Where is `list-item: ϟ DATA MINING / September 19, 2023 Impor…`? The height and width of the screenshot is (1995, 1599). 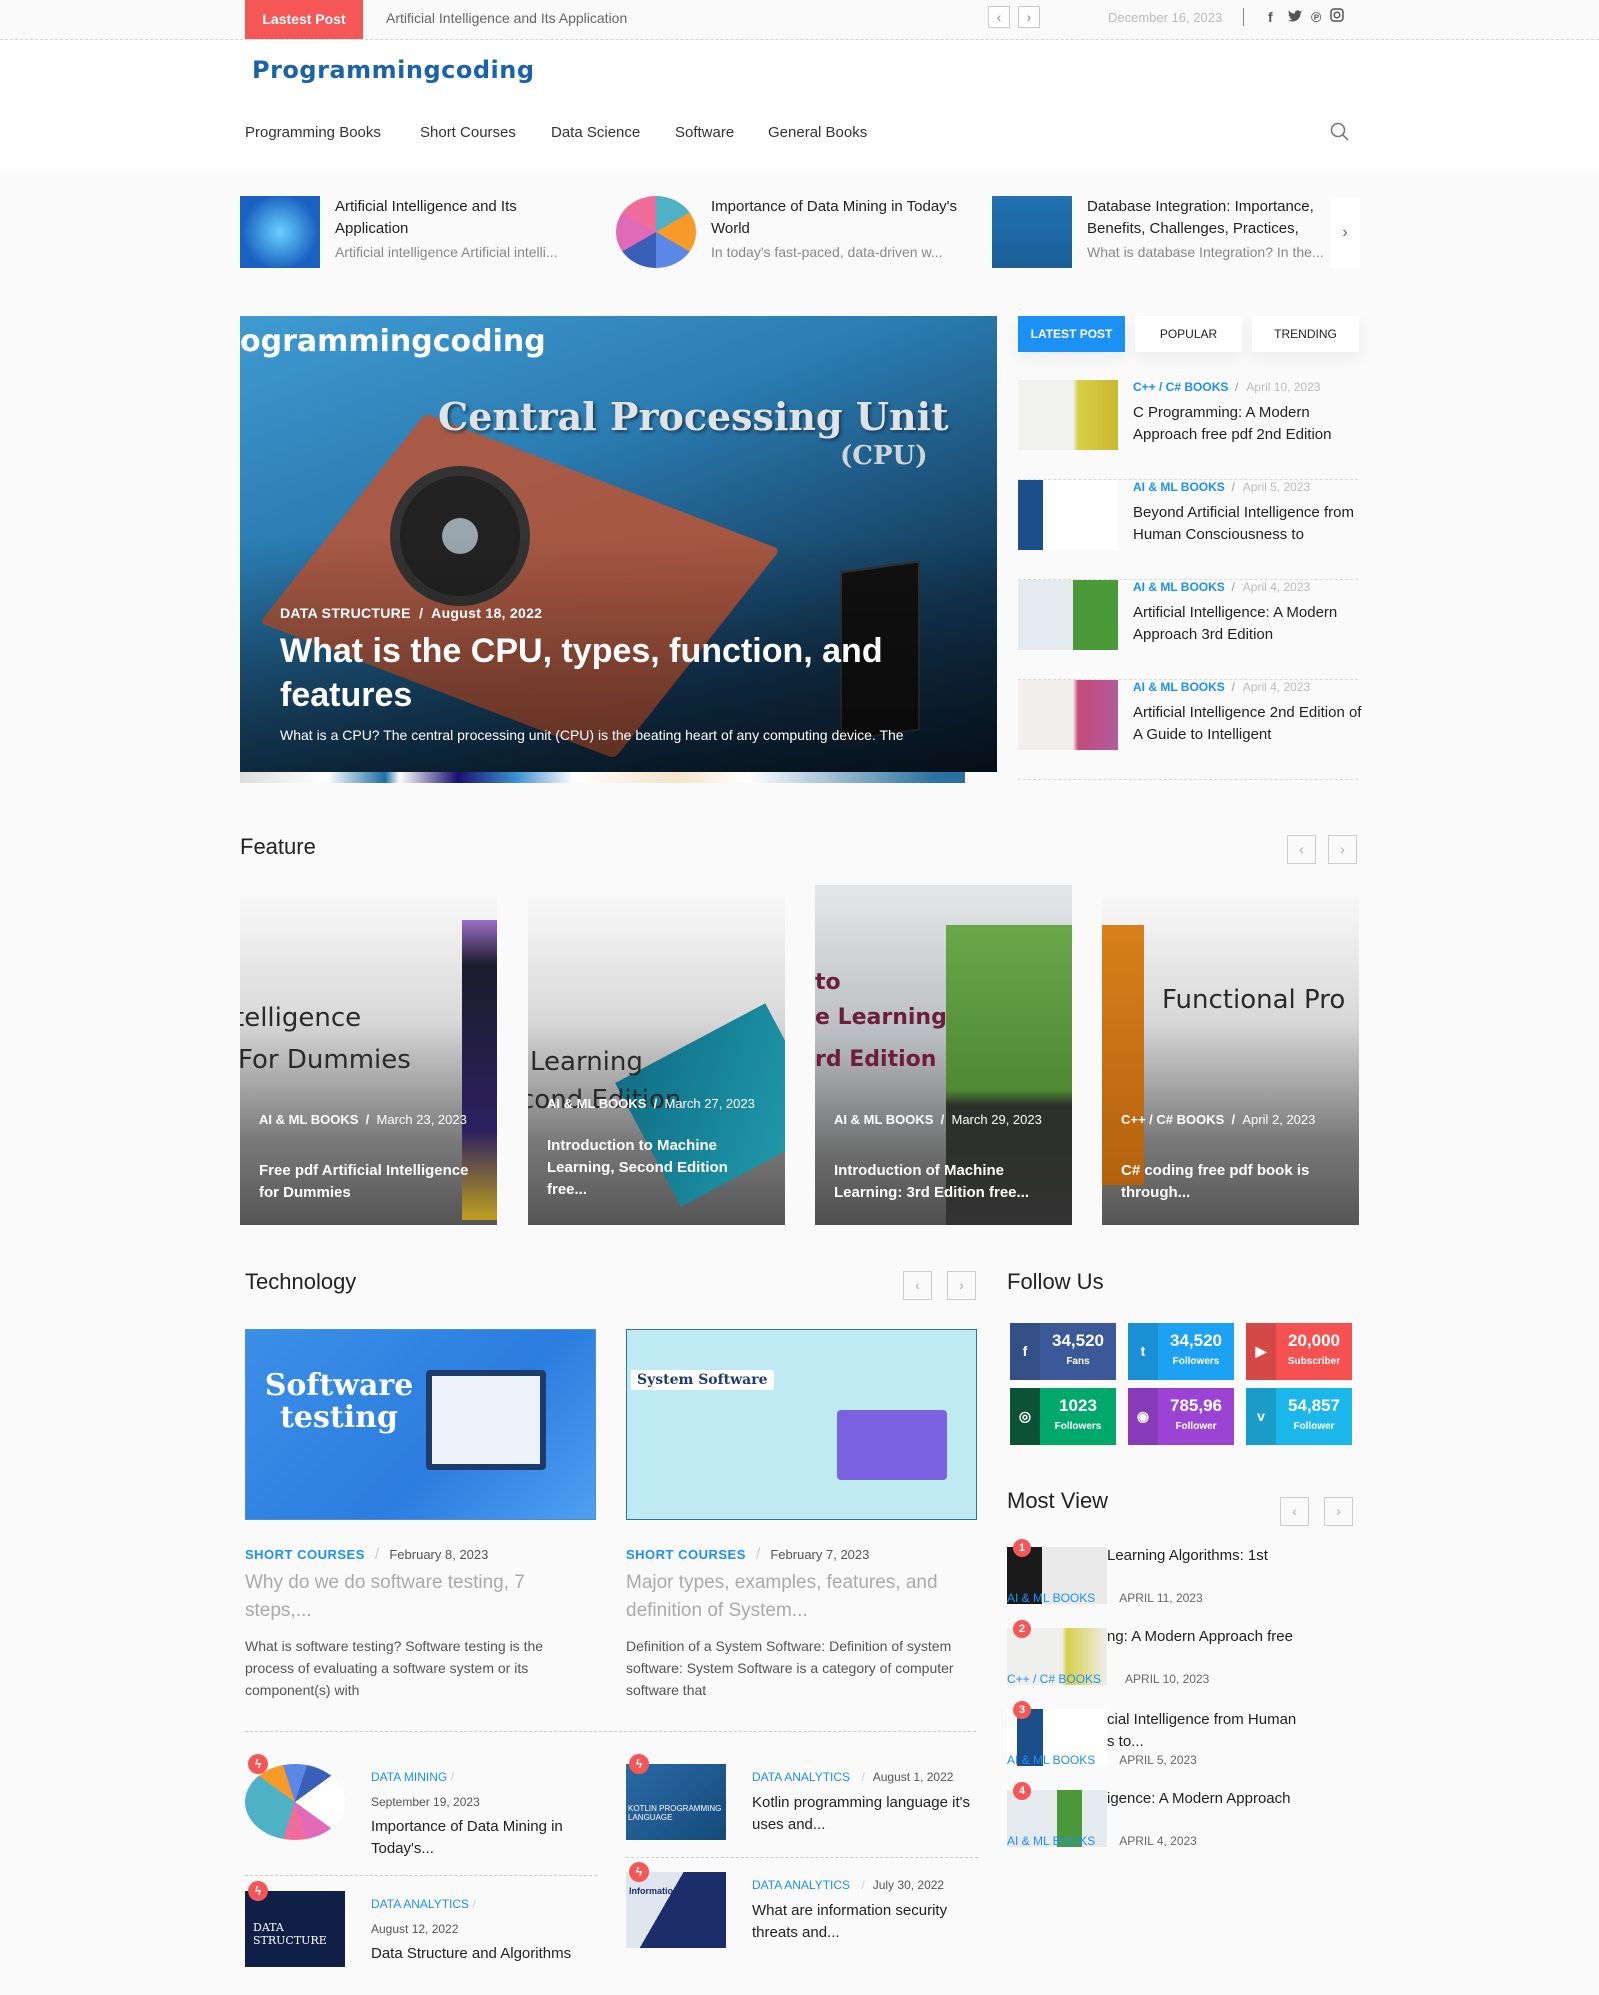 list-item: ϟ DATA MINING / September 19, 2023 Impor… is located at coordinates (425, 1805).